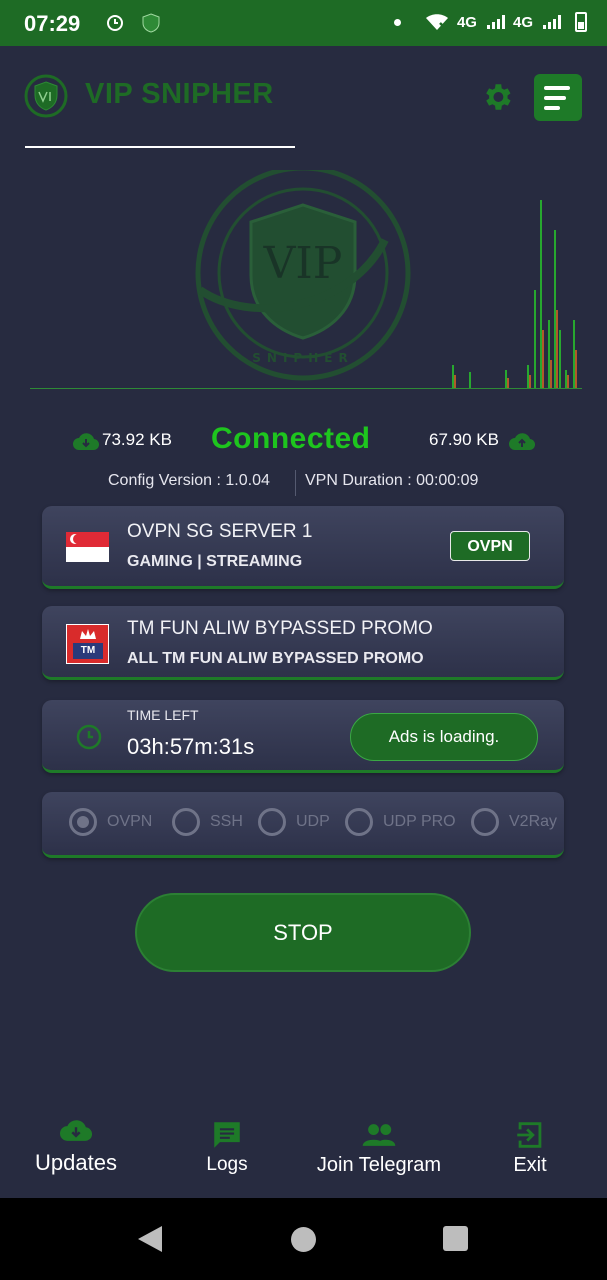  Describe the element at coordinates (533, 821) in the screenshot. I see `radio-label: V2Ray` at that location.